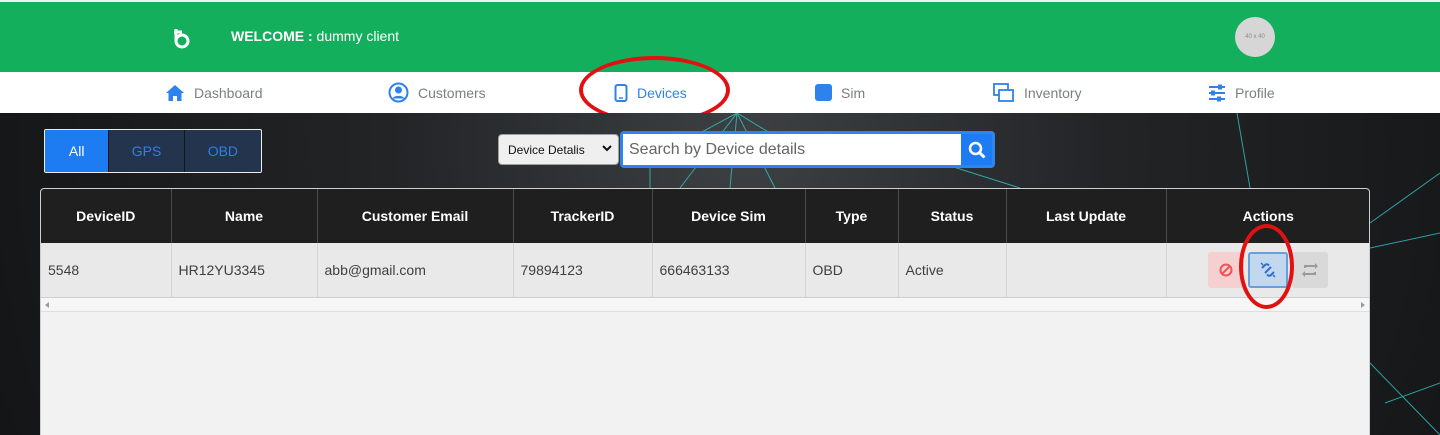 Image resolution: width=1440 pixels, height=435 pixels. I want to click on nav-item-customers: Customers, so click(437, 92).